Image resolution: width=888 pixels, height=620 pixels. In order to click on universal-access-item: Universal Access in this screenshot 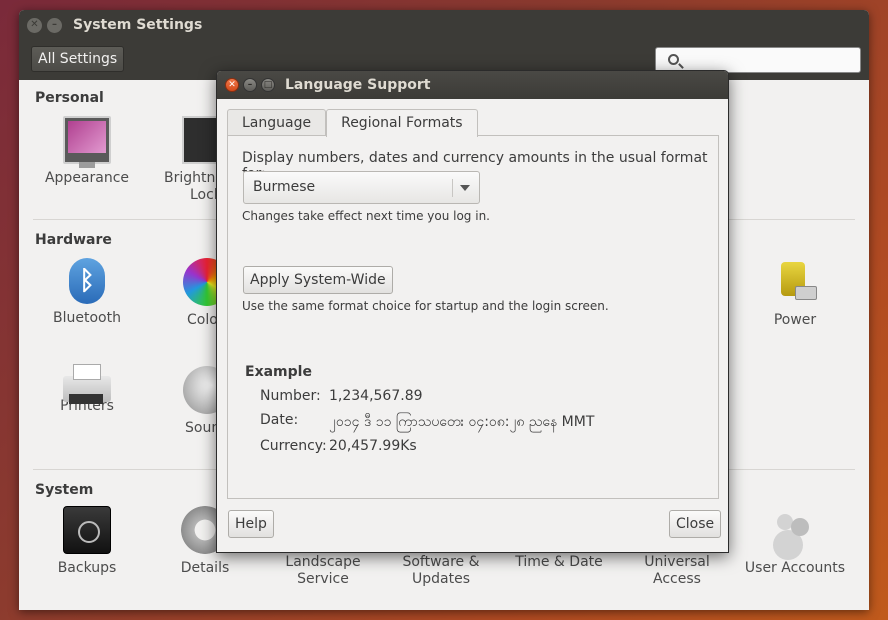, I will do `click(677, 571)`.